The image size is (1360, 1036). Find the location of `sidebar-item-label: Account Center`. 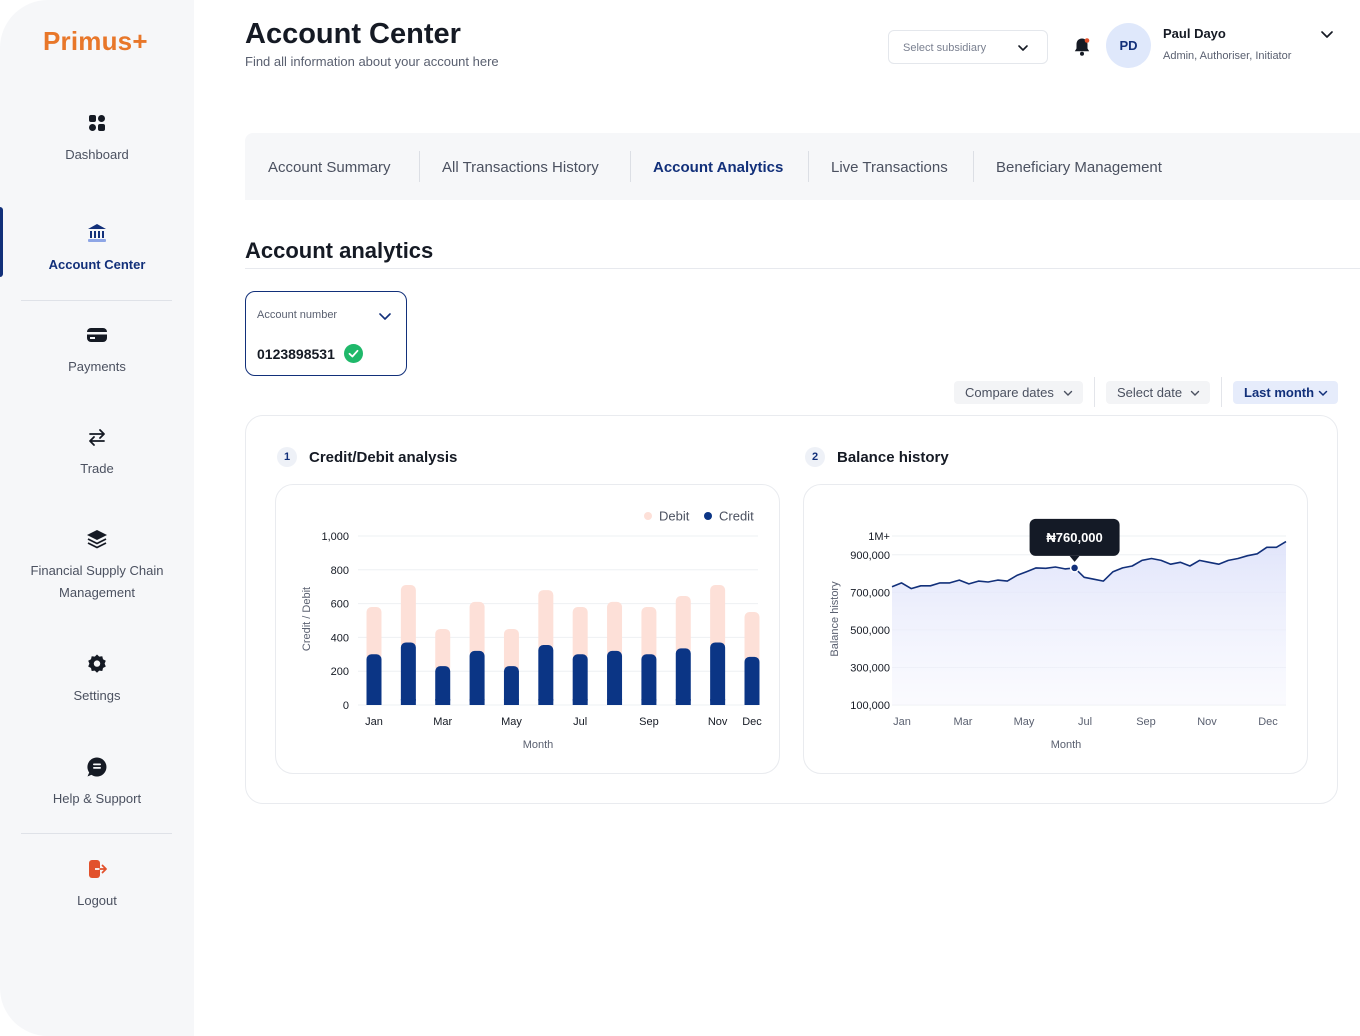

sidebar-item-label: Account Center is located at coordinates (97, 264).